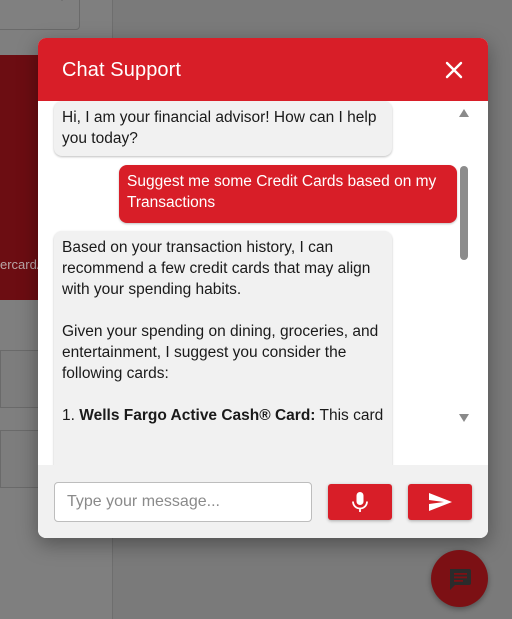 Image resolution: width=512 pixels, height=619 pixels. I want to click on scrollbar-thumb, so click(464, 213).